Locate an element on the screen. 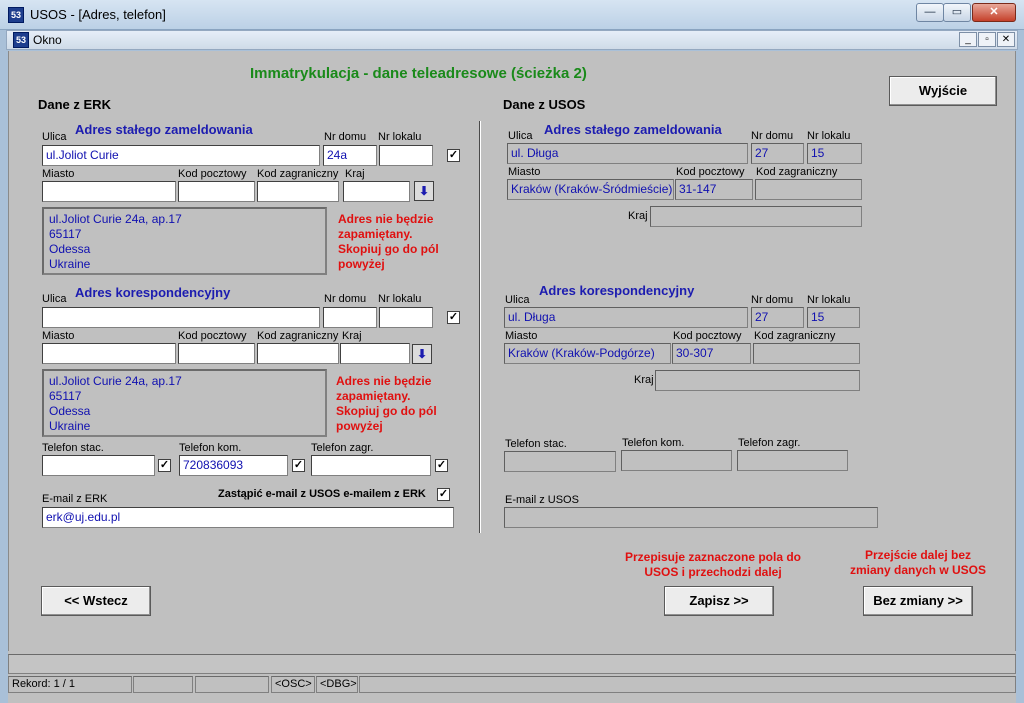 This screenshot has width=1024, height=703. usos-permanent-section: Adres stałego zameldowania is located at coordinates (633, 129).